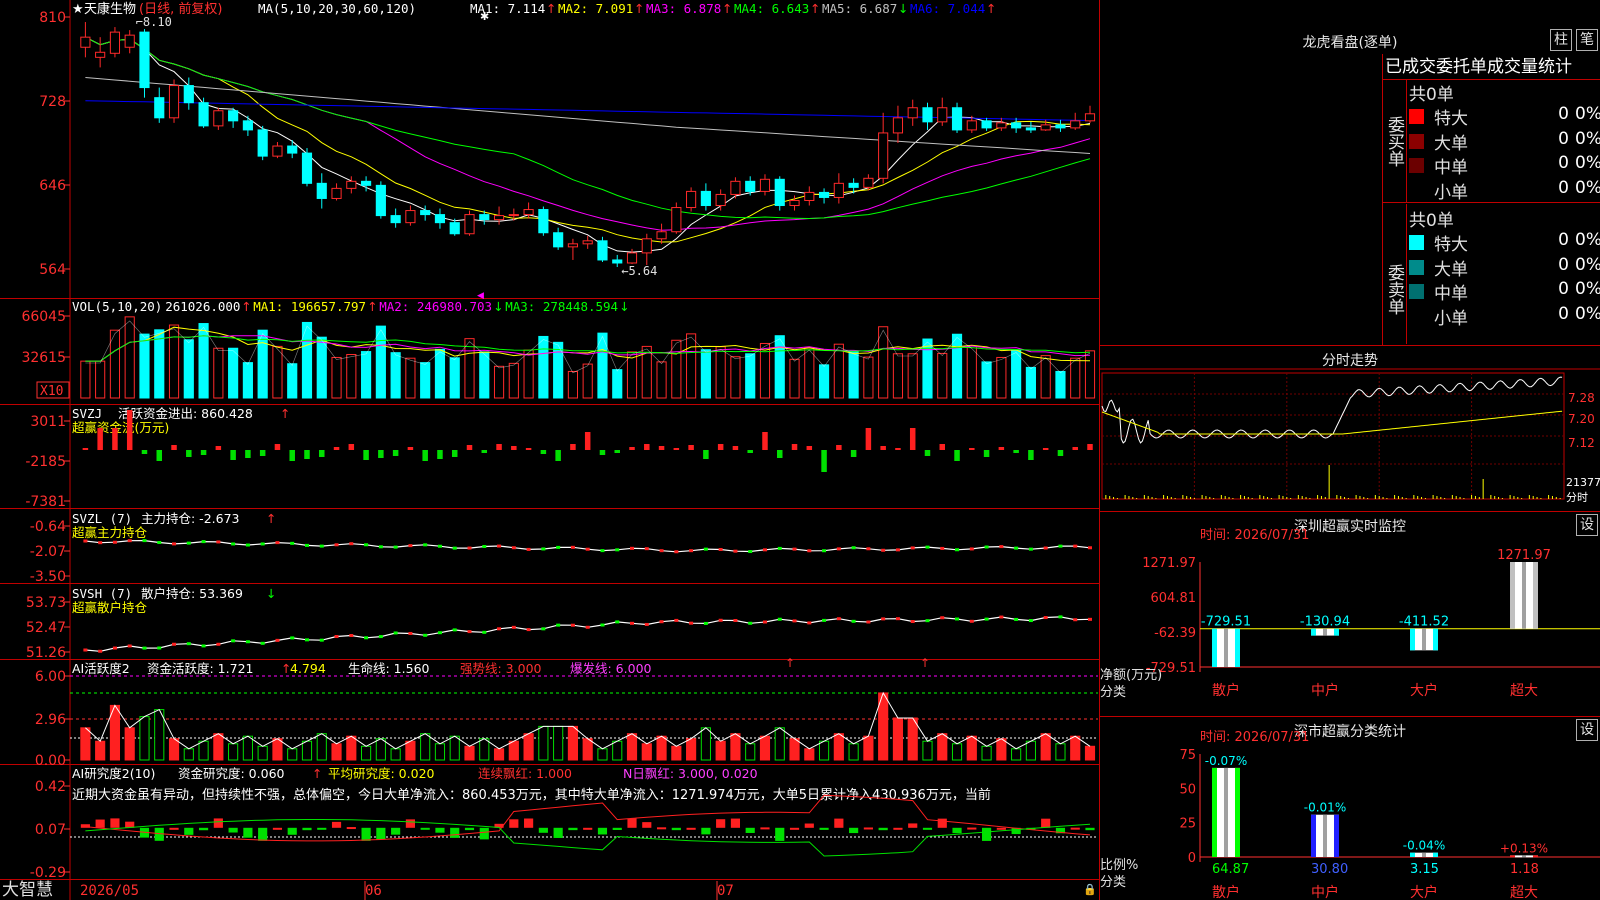  What do you see at coordinates (561, 306) in the screenshot?
I see `vol-legend-item-4: MA3: 278448.594` at bounding box center [561, 306].